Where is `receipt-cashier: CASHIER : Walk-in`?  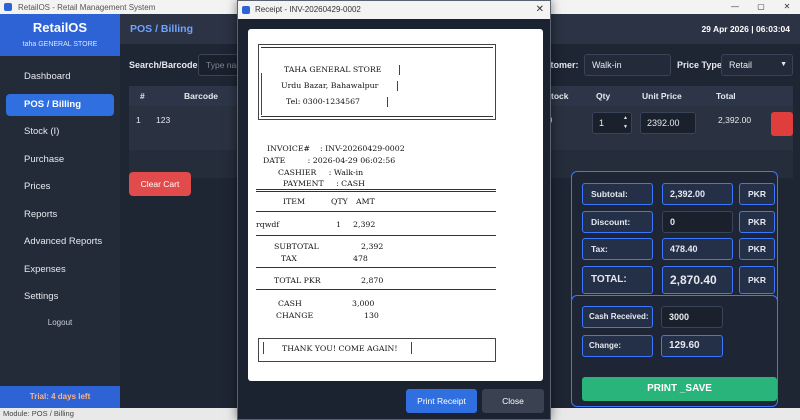
receipt-cashier: CASHIER : Walk-in is located at coordinates (321, 172).